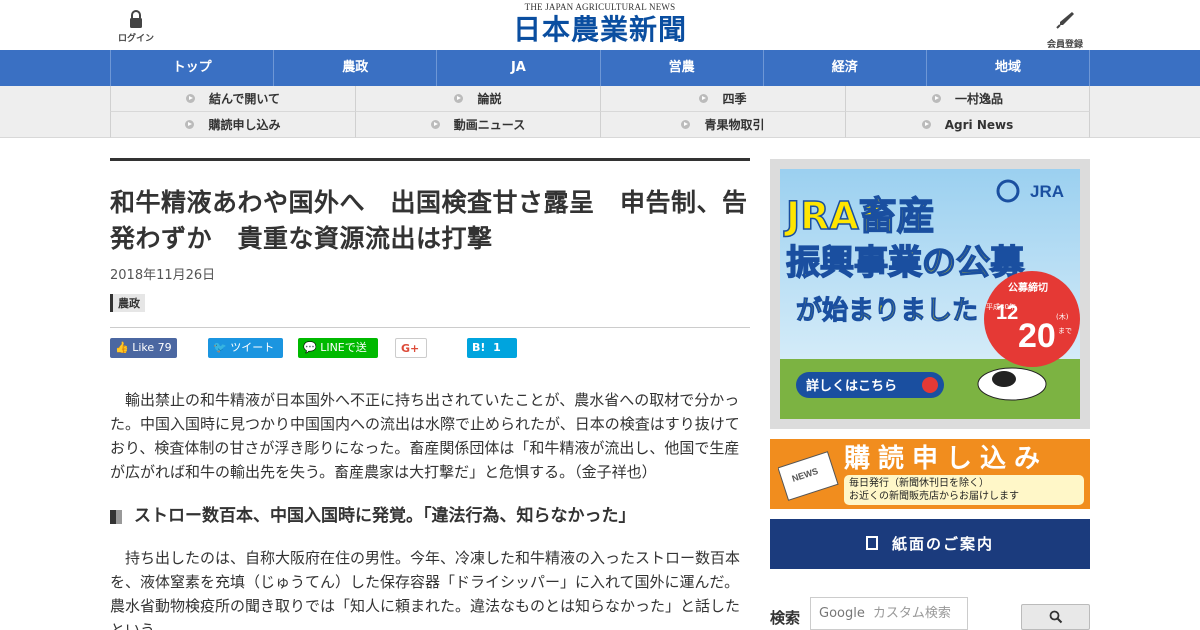  I want to click on search-placeholder: カスタム検索, so click(911, 613).